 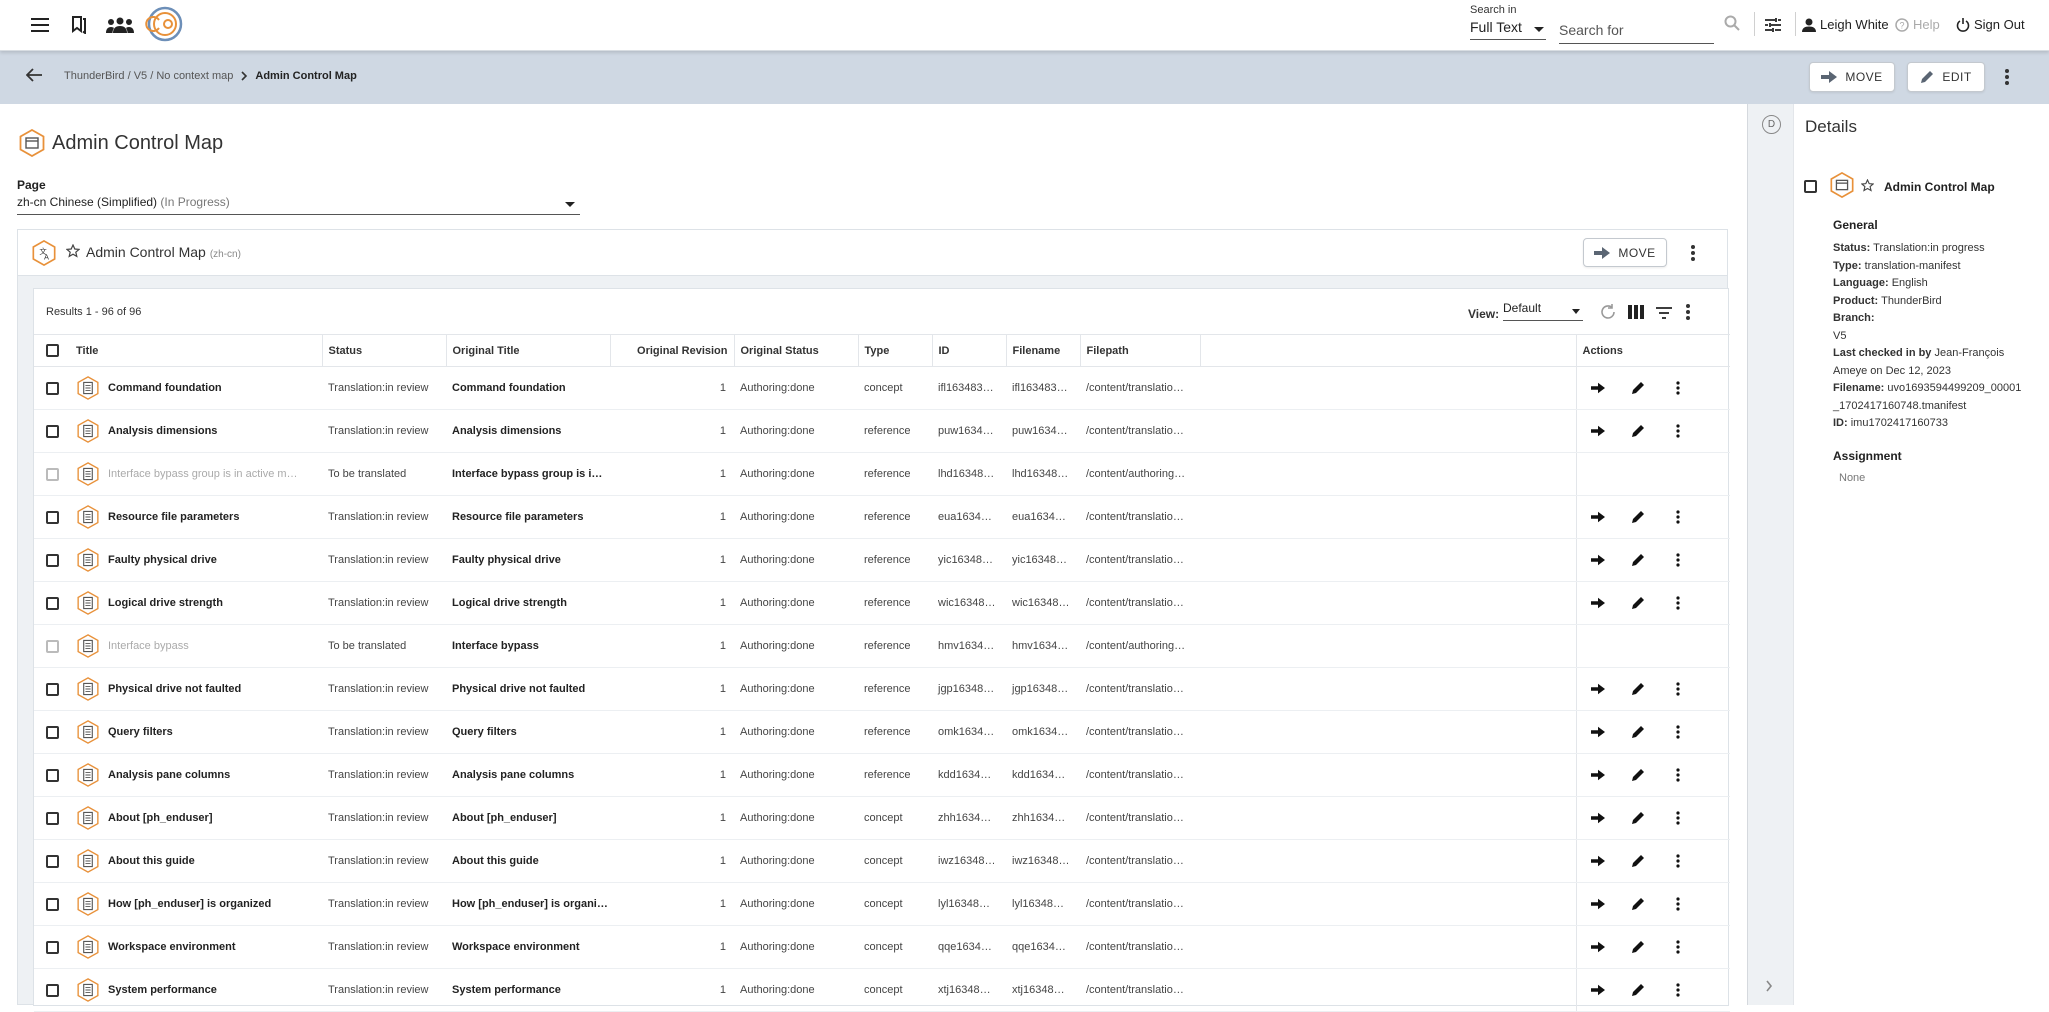 I want to click on cell-title: Resource file parameters, so click(x=196, y=517).